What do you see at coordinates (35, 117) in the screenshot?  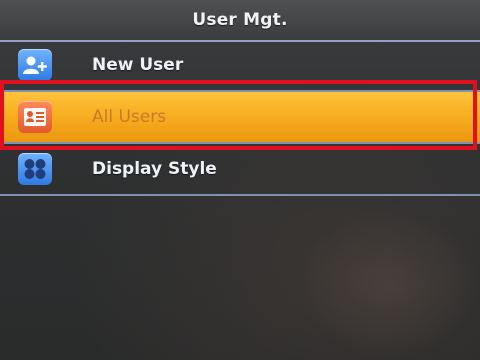 I see `user-list-icon` at bounding box center [35, 117].